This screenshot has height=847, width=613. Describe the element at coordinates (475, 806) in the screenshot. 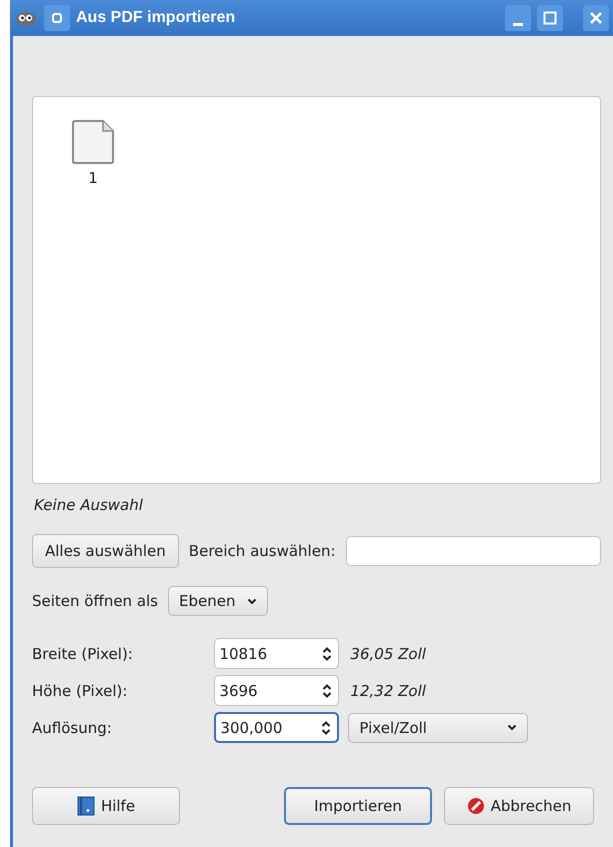

I see `cancel-icon` at that location.